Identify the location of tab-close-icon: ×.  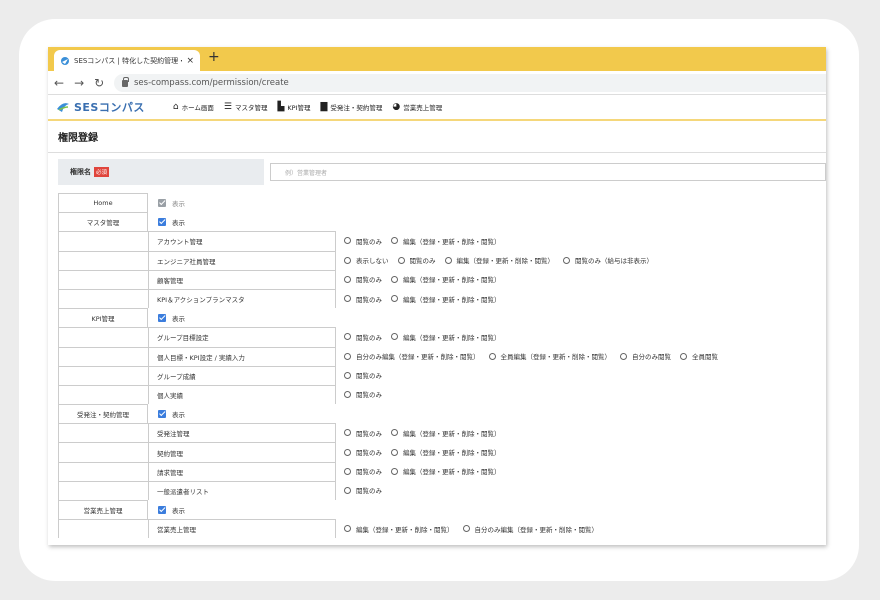
(190, 61).